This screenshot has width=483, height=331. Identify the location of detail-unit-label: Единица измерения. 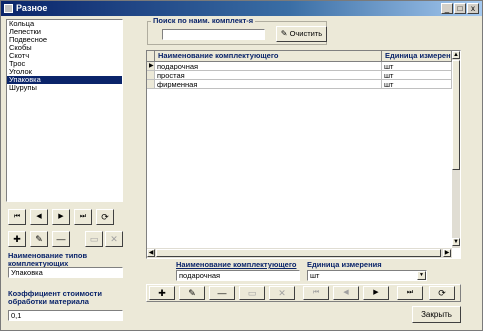
(344, 264).